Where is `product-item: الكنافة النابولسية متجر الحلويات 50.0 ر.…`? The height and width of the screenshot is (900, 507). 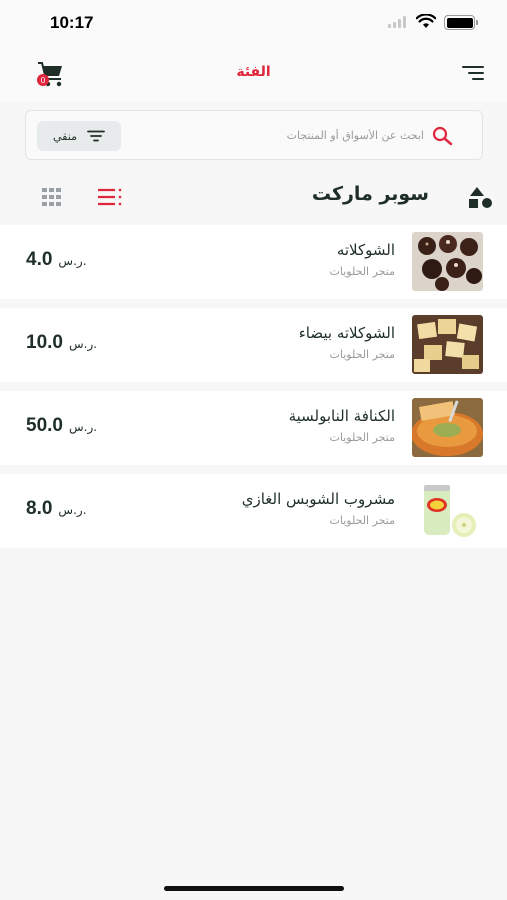
product-item: الكنافة النابولسية متجر الحلويات 50.0 ر.… is located at coordinates (253, 428).